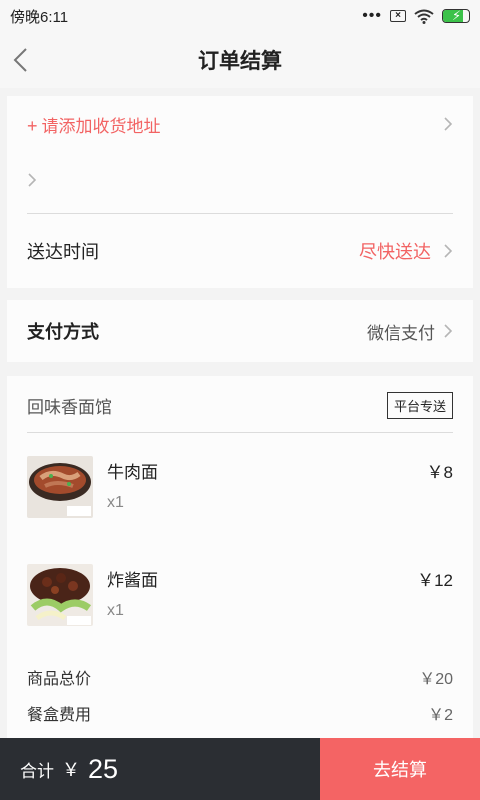 The image size is (480, 800). I want to click on page-title: 订单结算, so click(240, 61).